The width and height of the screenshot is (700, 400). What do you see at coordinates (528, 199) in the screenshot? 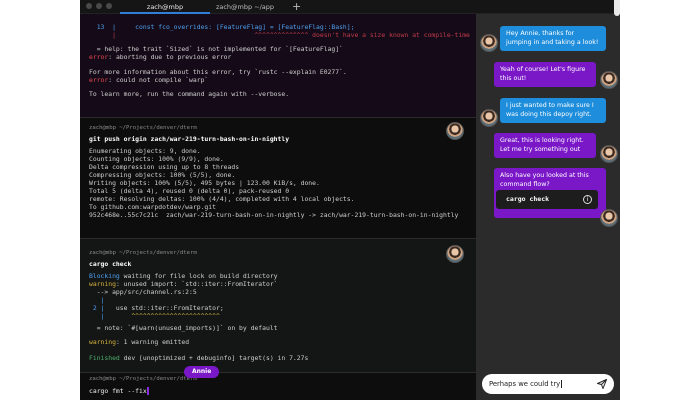
I see `shared-command-text: cargo check` at bounding box center [528, 199].